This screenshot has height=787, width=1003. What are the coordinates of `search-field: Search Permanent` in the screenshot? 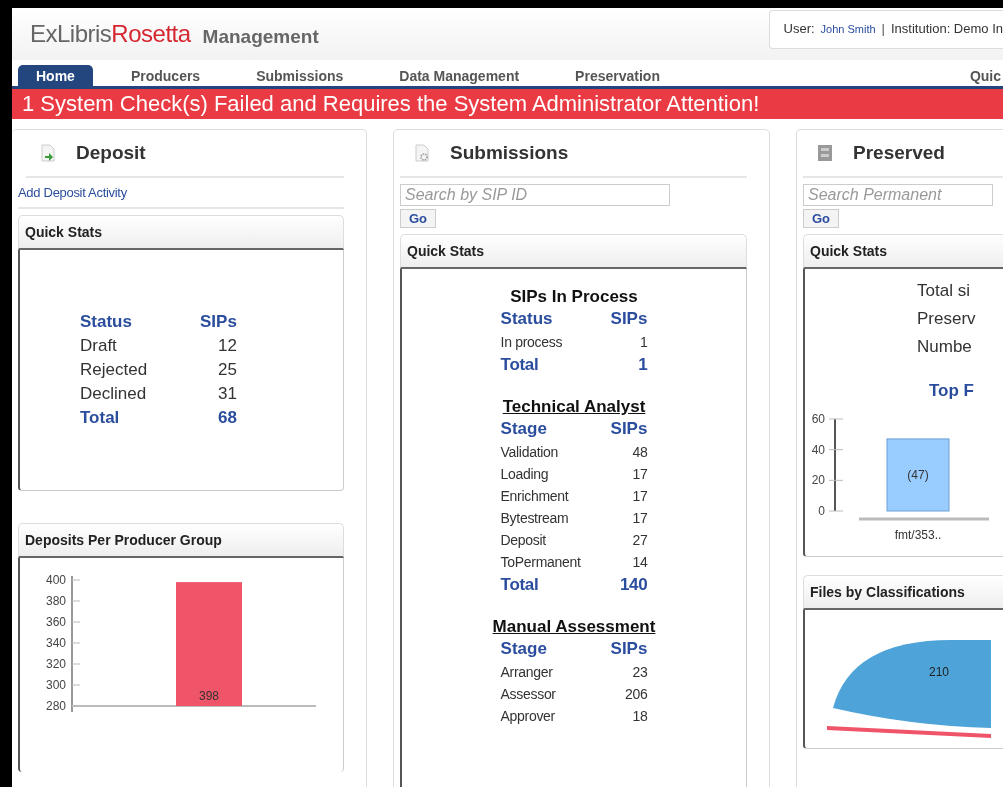 It's located at (898, 195).